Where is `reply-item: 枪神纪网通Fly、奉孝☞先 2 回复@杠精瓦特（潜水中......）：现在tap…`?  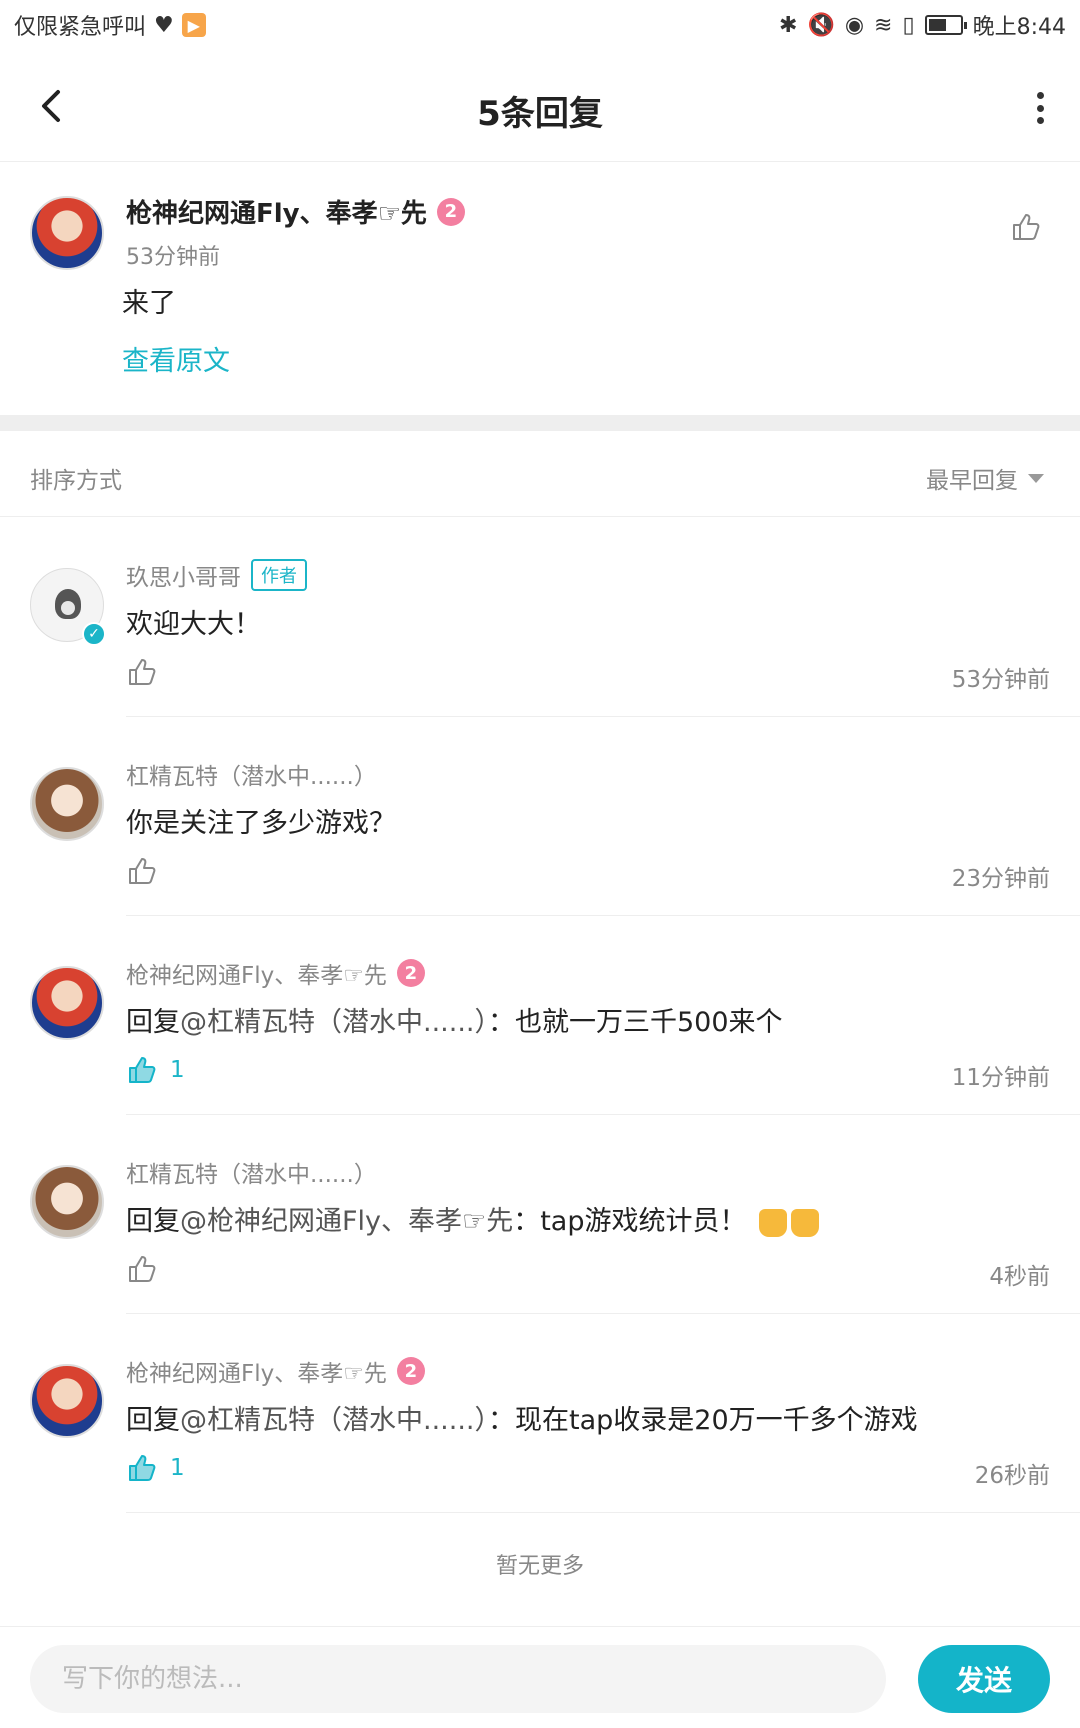
reply-item: 枪神纪网通Fly、奉孝☞先 2 回复@杠精瓦特（潜水中......）：现在tap… is located at coordinates (540, 1413).